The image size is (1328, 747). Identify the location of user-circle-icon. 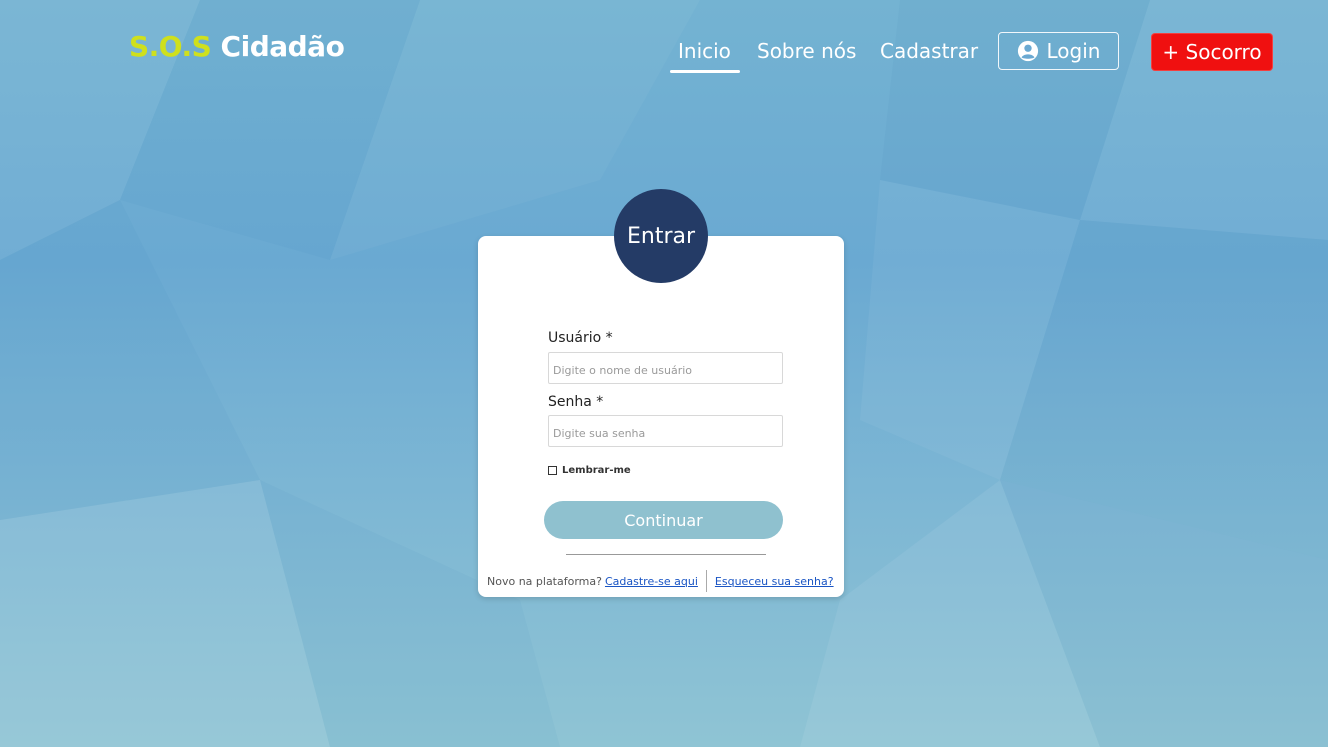
(1028, 51).